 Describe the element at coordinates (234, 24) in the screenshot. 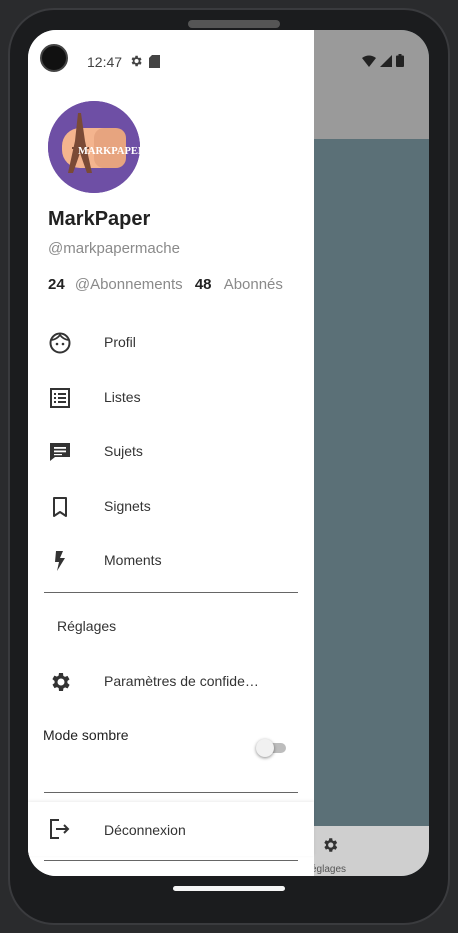

I see `speaker-grille` at that location.